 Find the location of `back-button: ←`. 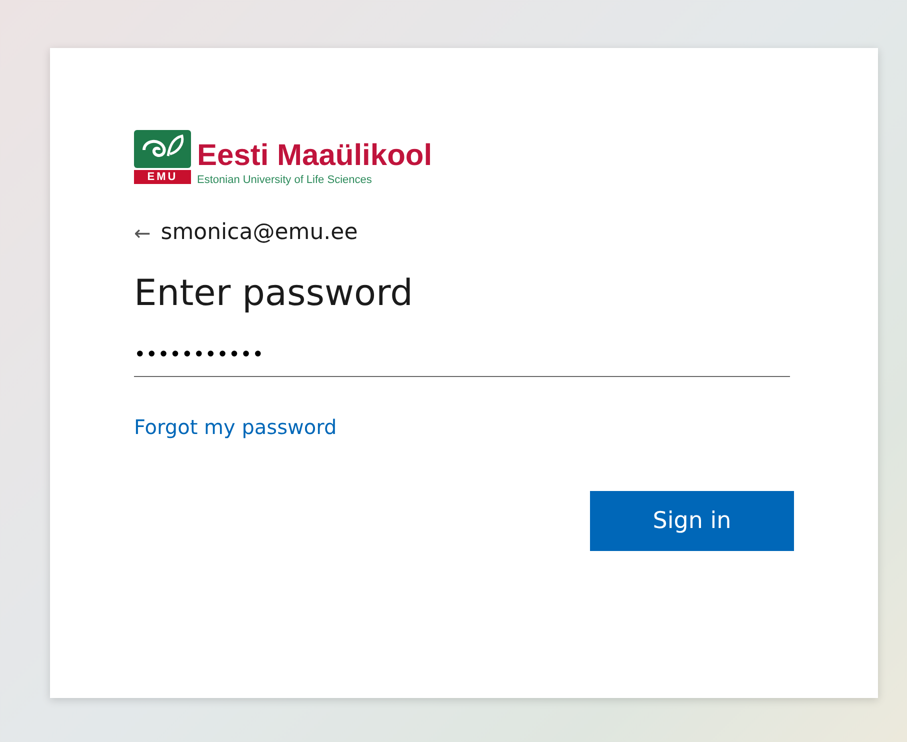

back-button: ← is located at coordinates (142, 232).